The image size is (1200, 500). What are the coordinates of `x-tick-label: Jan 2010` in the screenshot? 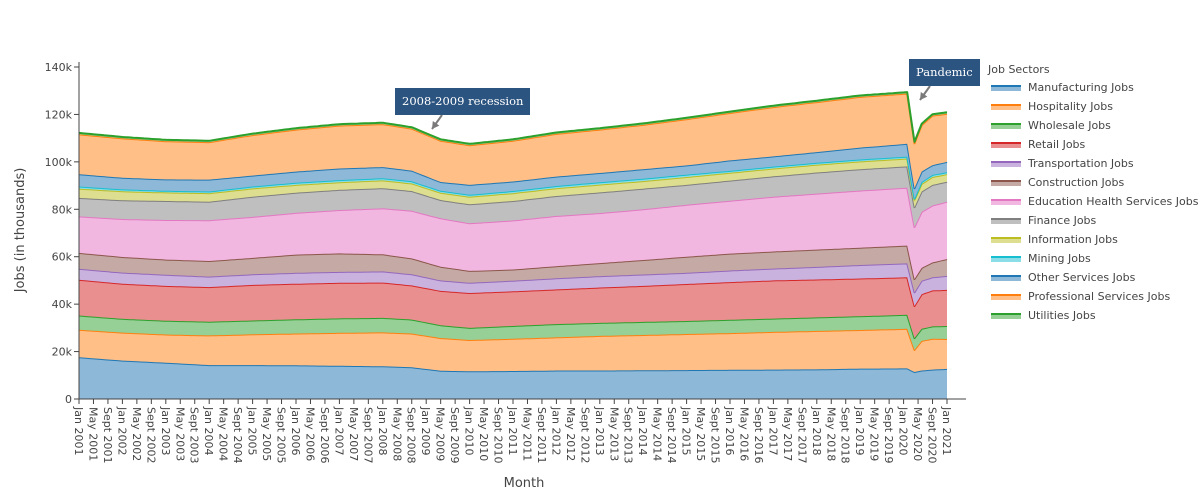 It's located at (469, 430).